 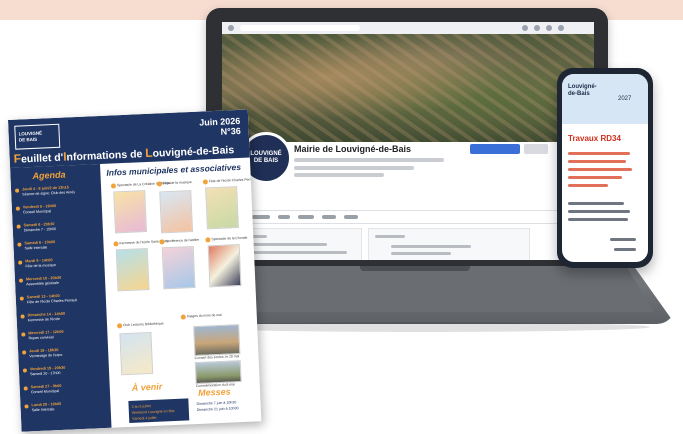 I want to click on page-title: Mairie de Louvigné-de-Bais, so click(x=353, y=149).